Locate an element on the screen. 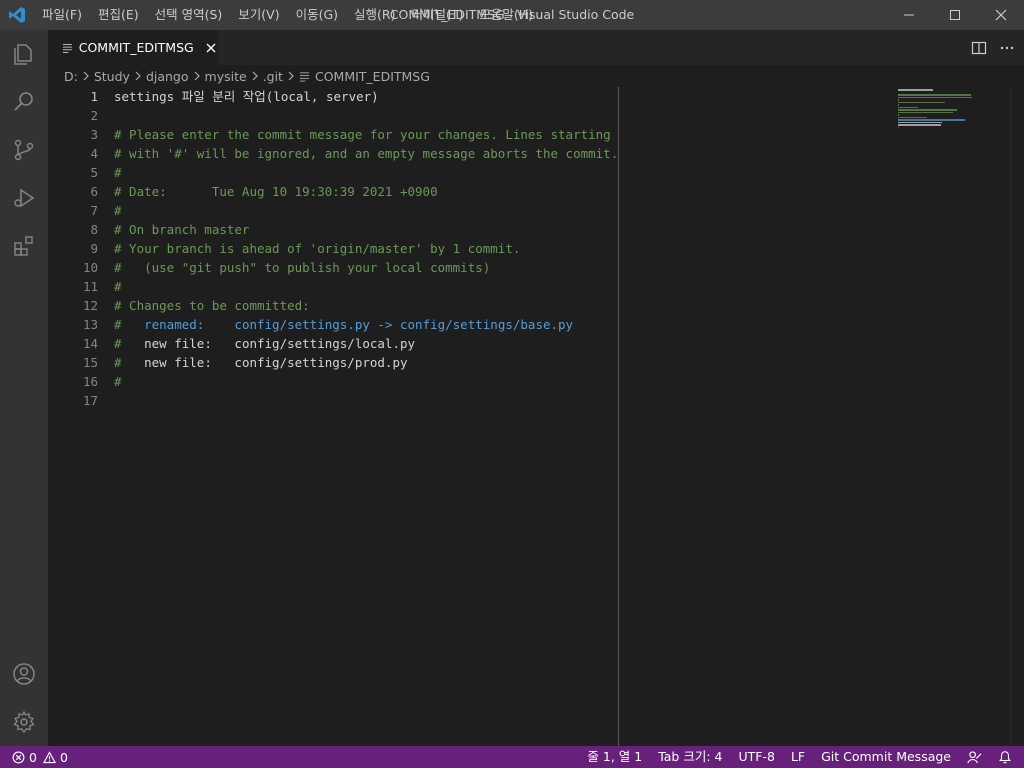  code-line: # new file: config/settings/prod.py is located at coordinates (366, 362).